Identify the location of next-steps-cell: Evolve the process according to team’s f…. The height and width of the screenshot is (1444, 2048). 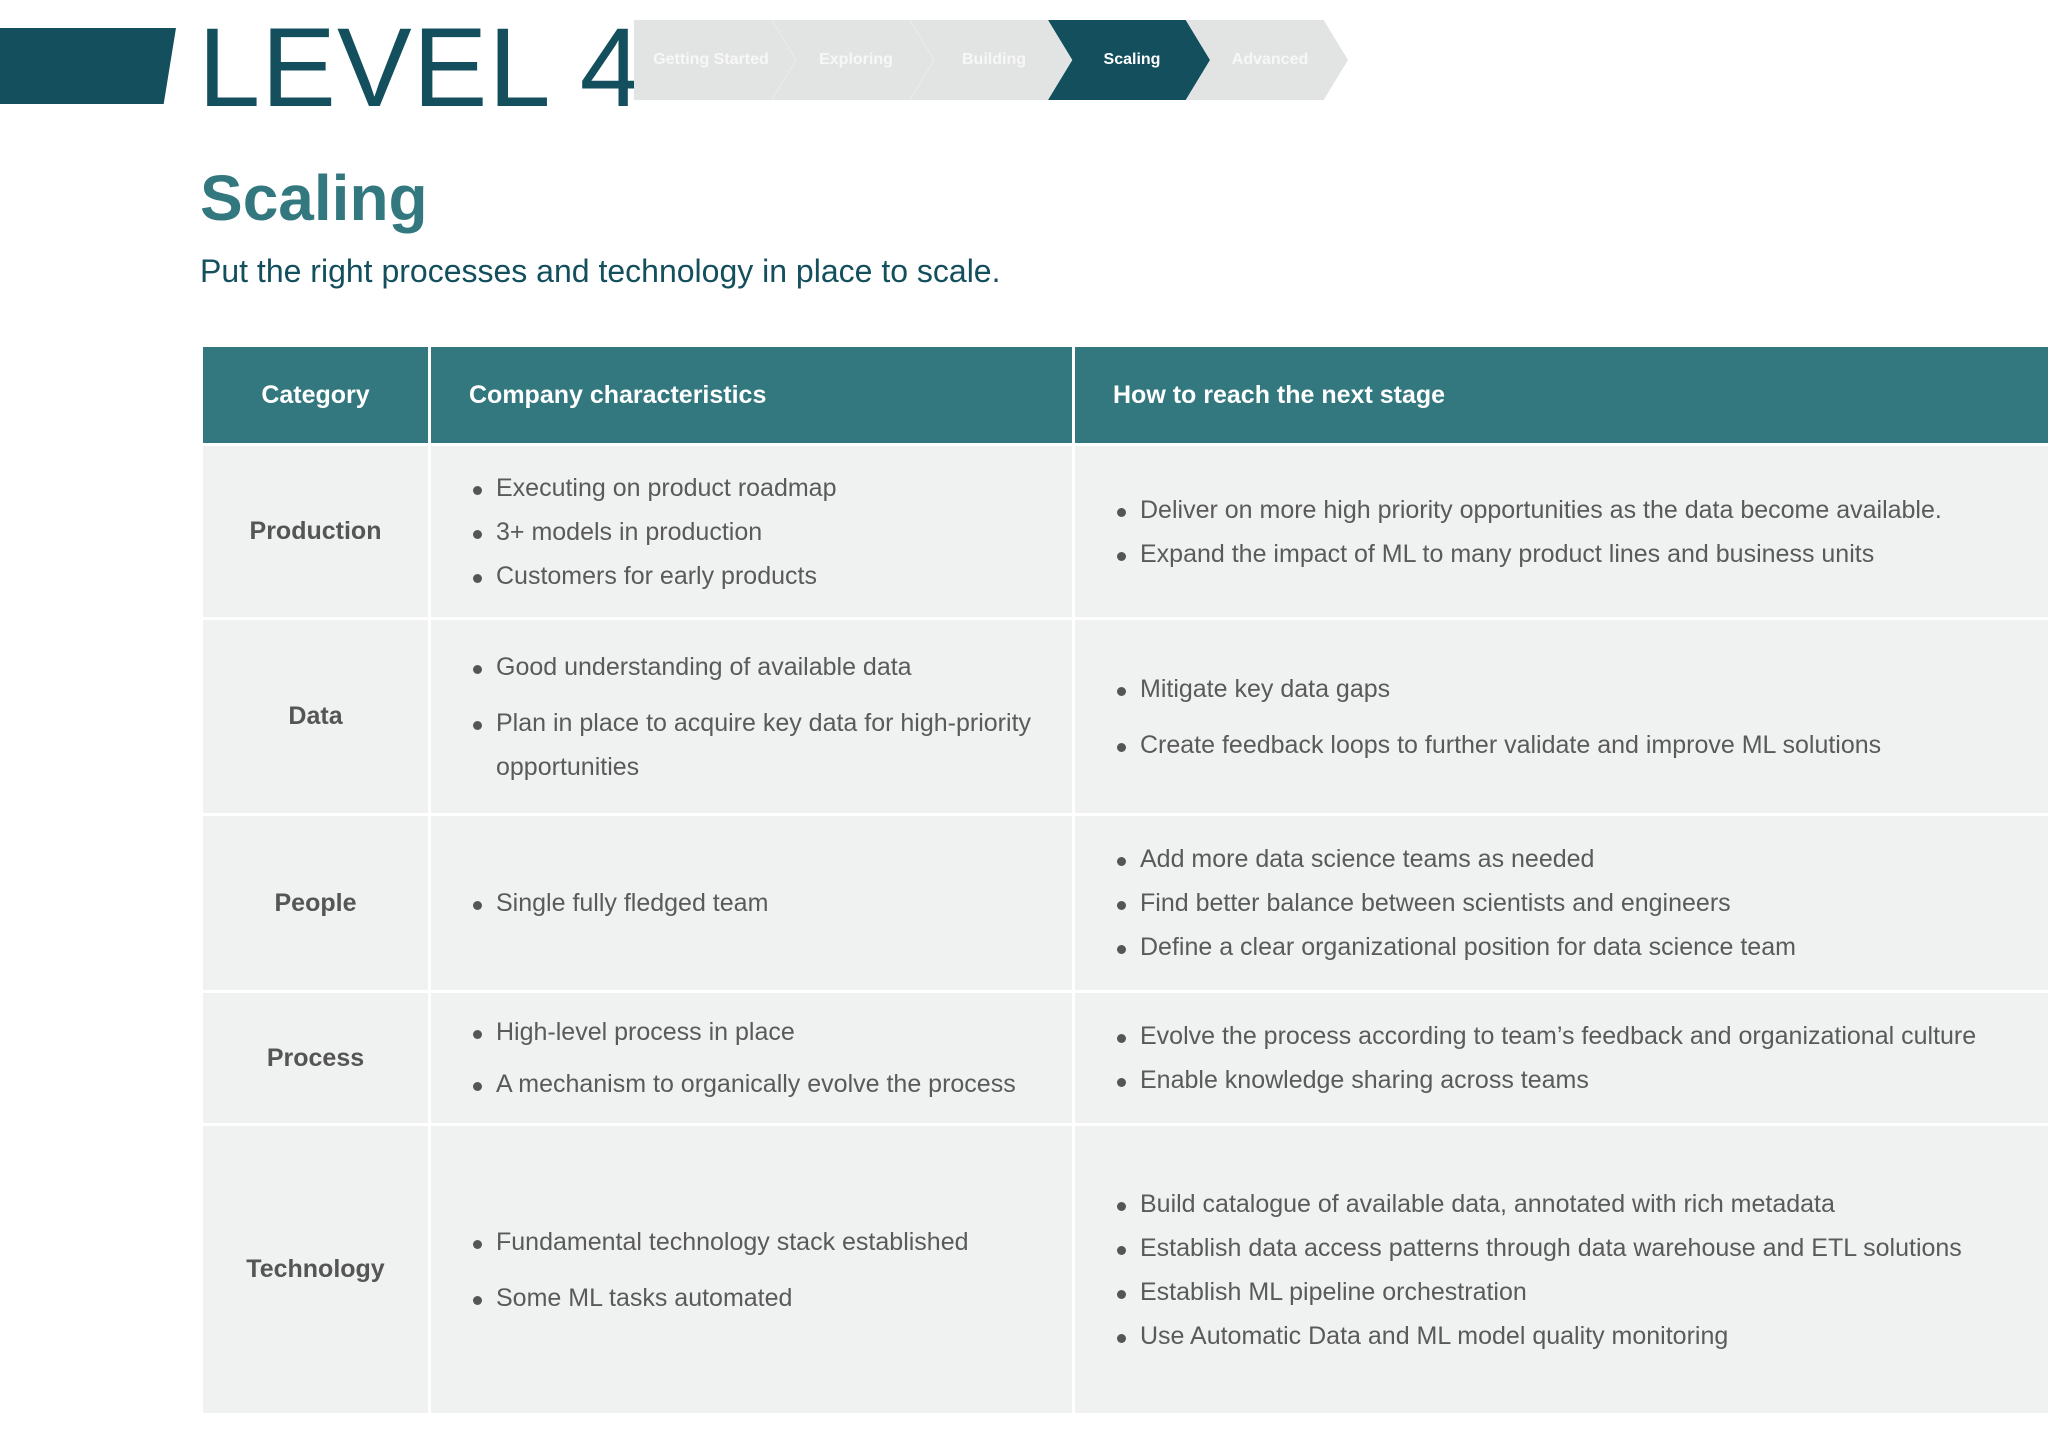
(1560, 1058).